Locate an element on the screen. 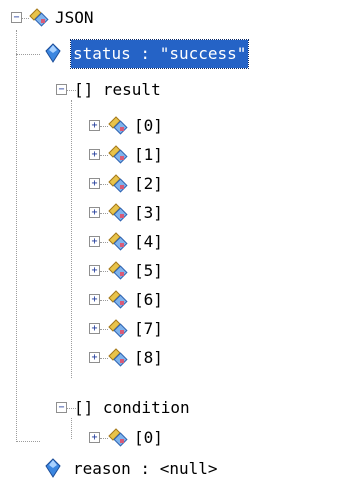  tree-label-status: status : "success" is located at coordinates (159, 54).